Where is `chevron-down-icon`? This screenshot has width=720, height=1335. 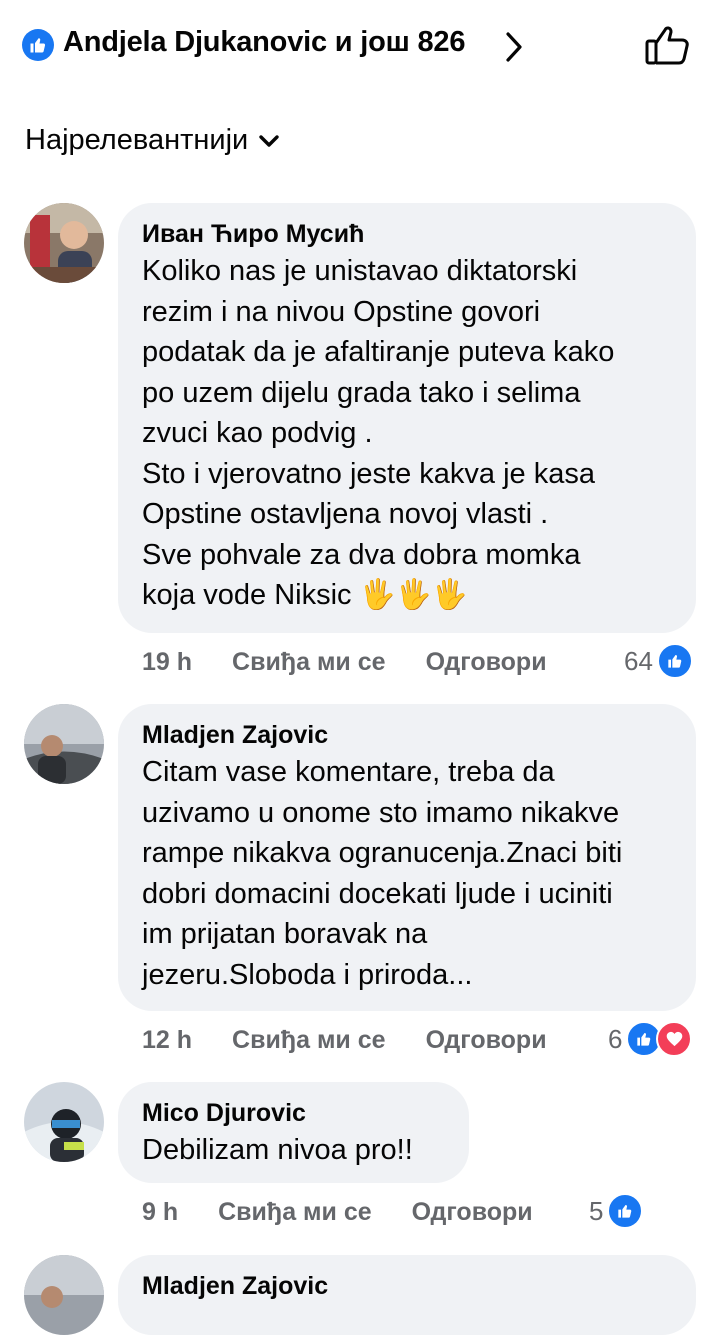 chevron-down-icon is located at coordinates (269, 140).